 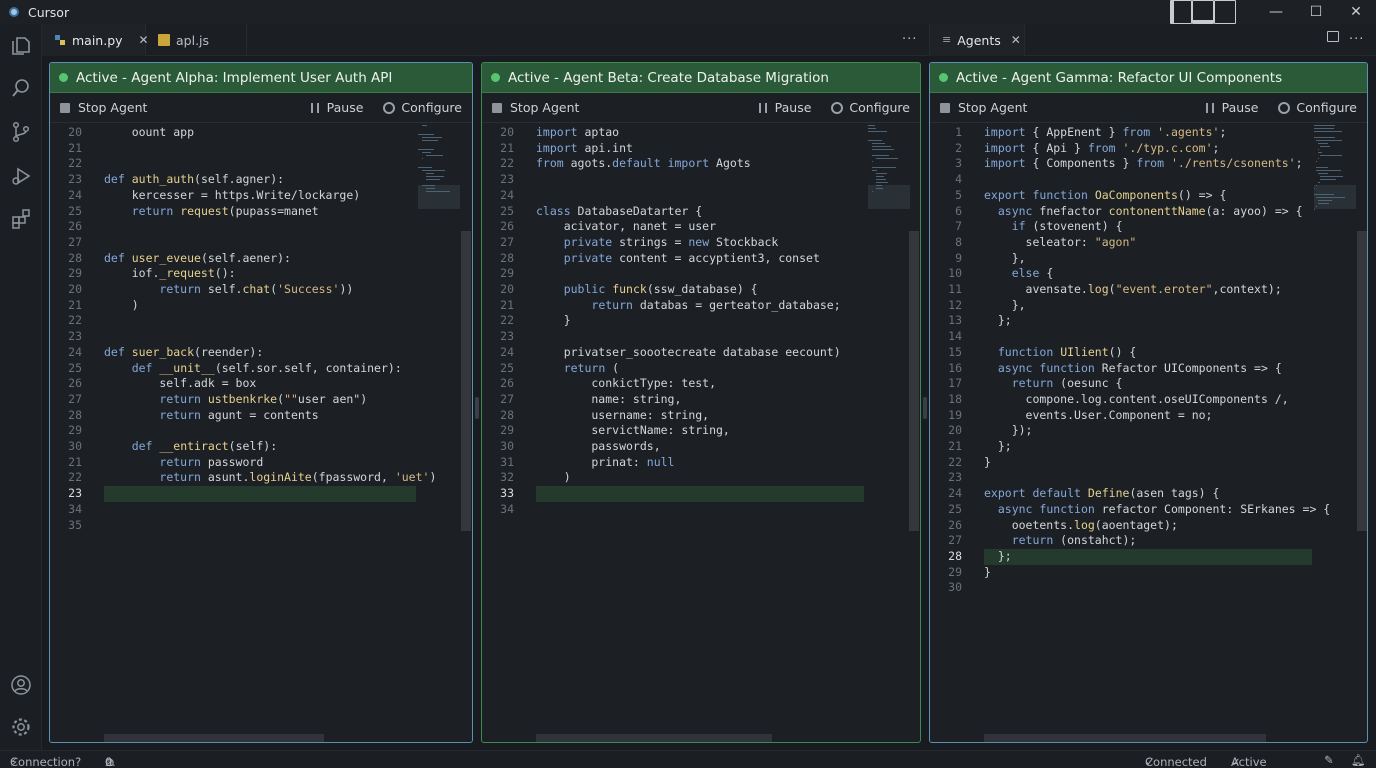 I want to click on search-icon, so click(x=21, y=88).